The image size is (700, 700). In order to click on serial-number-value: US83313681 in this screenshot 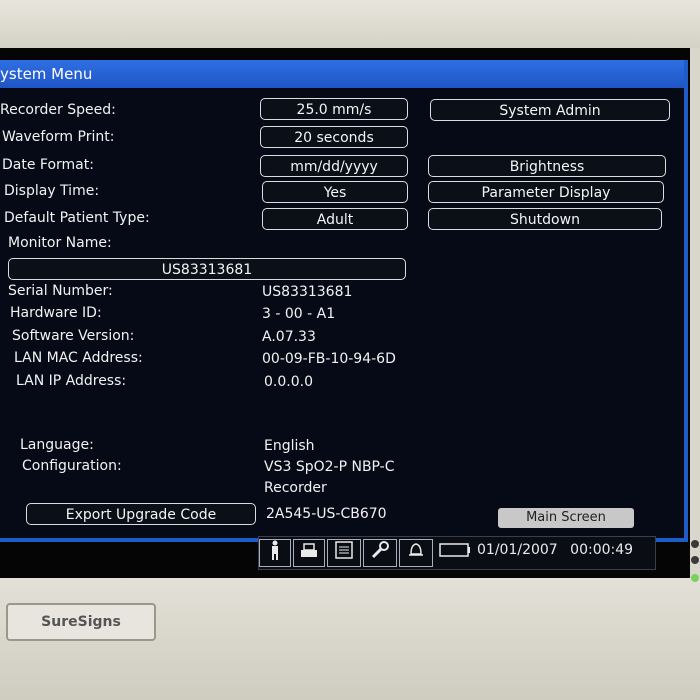, I will do `click(307, 292)`.